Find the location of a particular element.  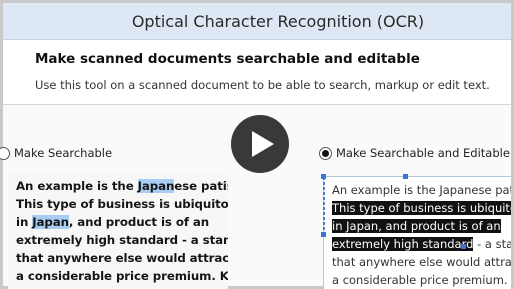

text-selection: extremely high standard is located at coordinates (403, 244).